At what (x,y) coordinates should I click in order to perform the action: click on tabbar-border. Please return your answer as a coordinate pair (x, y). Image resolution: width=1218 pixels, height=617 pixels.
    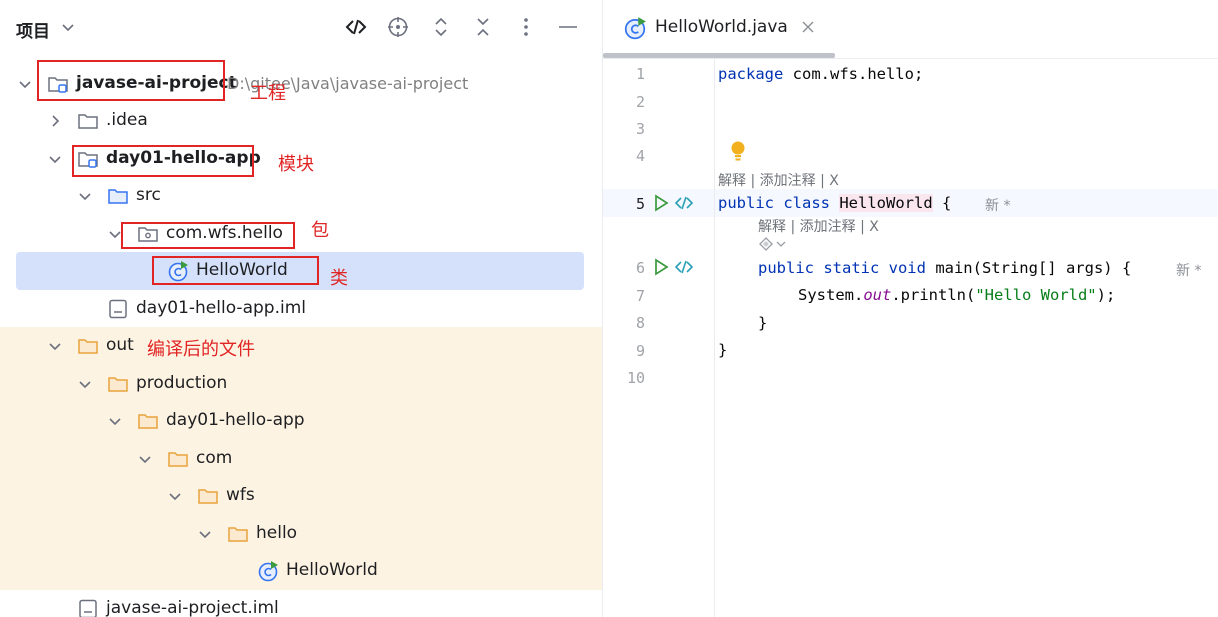
    Looking at the image, I should click on (910, 58).